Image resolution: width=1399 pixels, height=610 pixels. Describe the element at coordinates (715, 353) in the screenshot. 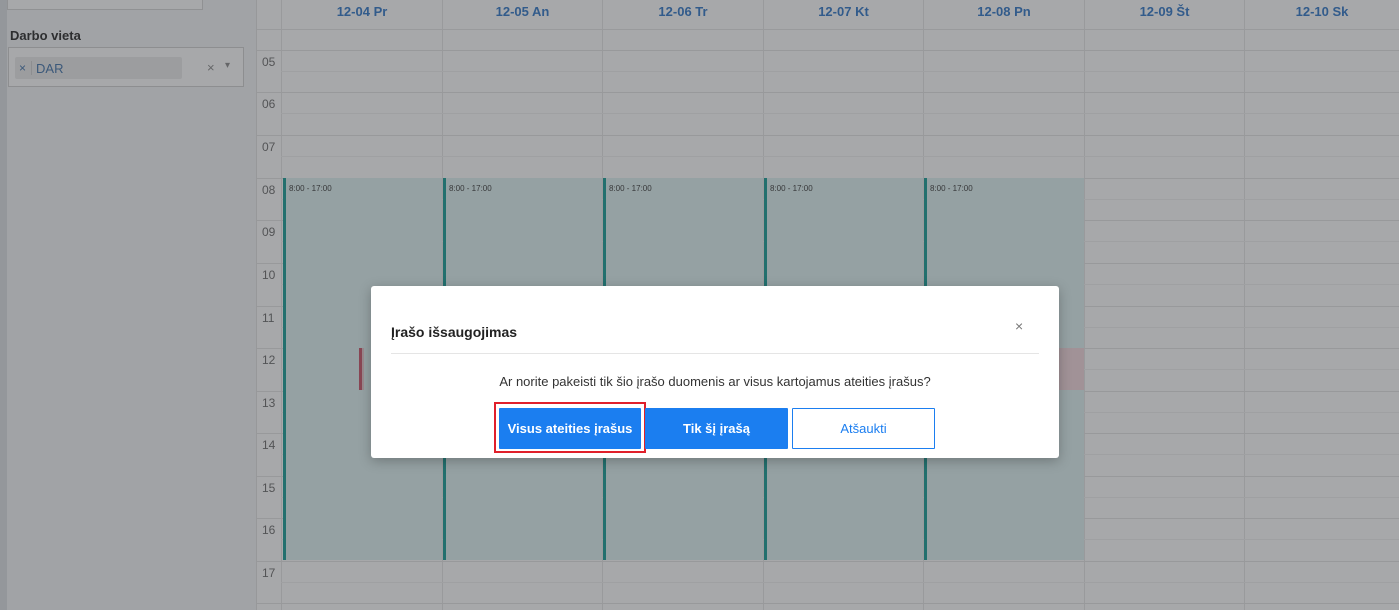

I see `dialog-divider` at that location.